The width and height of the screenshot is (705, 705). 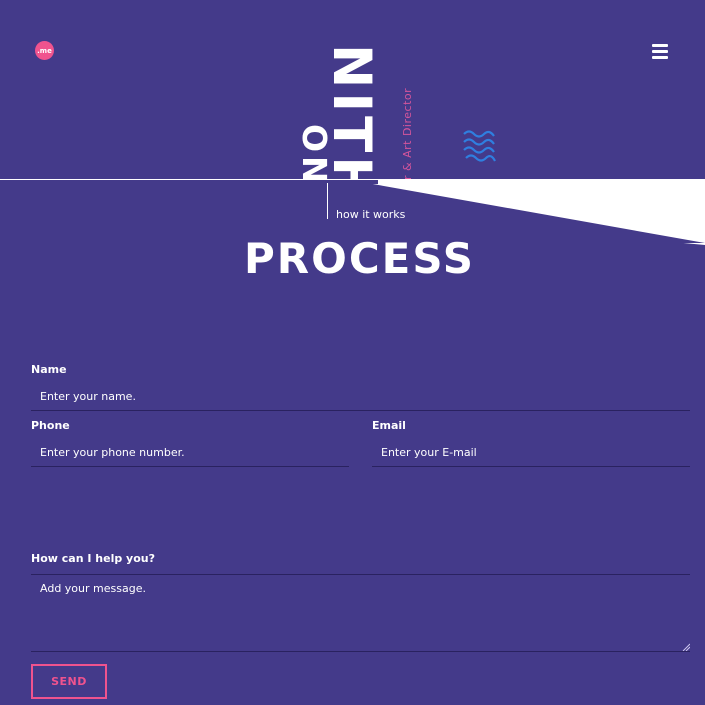 I want to click on send-button: SEND, so click(x=69, y=681).